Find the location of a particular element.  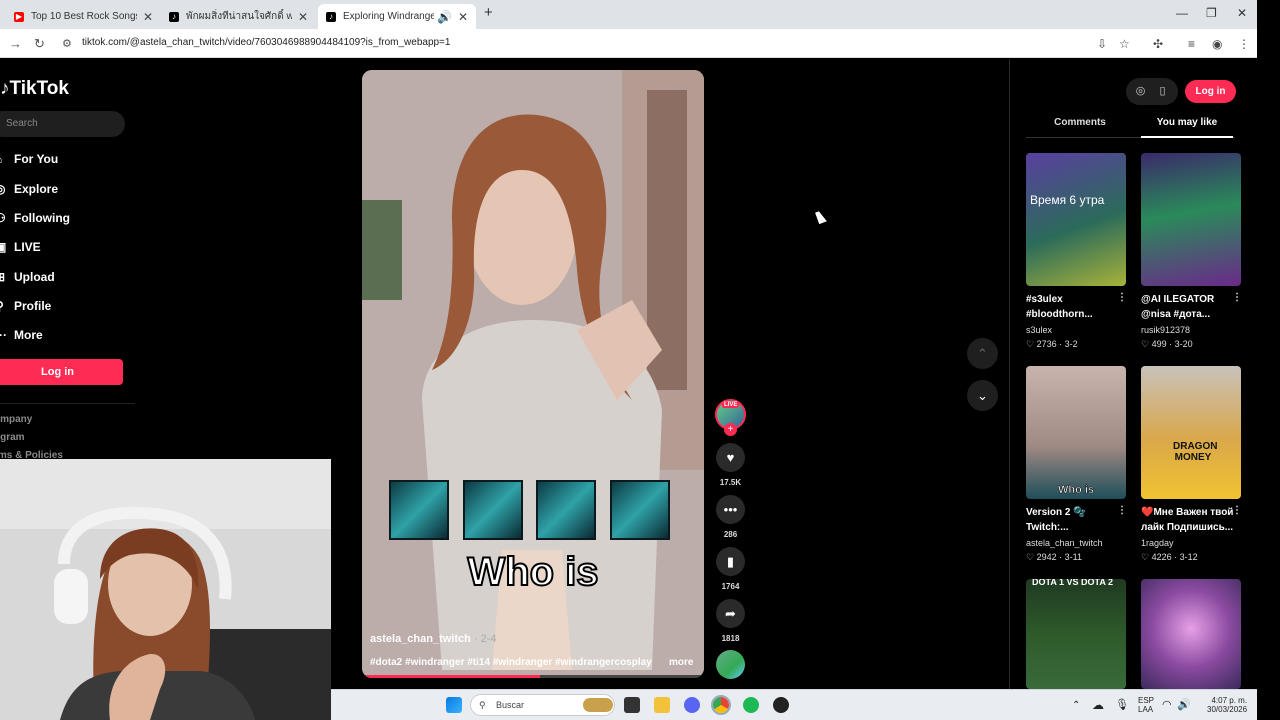

onedrive-icon: ☁ is located at coordinates (1098, 705).